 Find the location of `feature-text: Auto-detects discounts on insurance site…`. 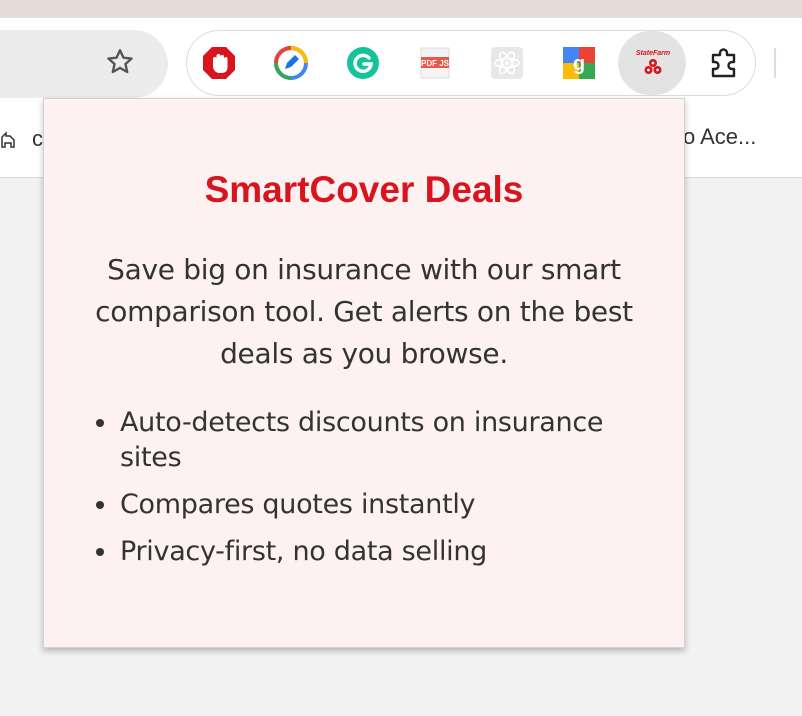

feature-text: Auto-detects discounts on insurance site… is located at coordinates (362, 440).